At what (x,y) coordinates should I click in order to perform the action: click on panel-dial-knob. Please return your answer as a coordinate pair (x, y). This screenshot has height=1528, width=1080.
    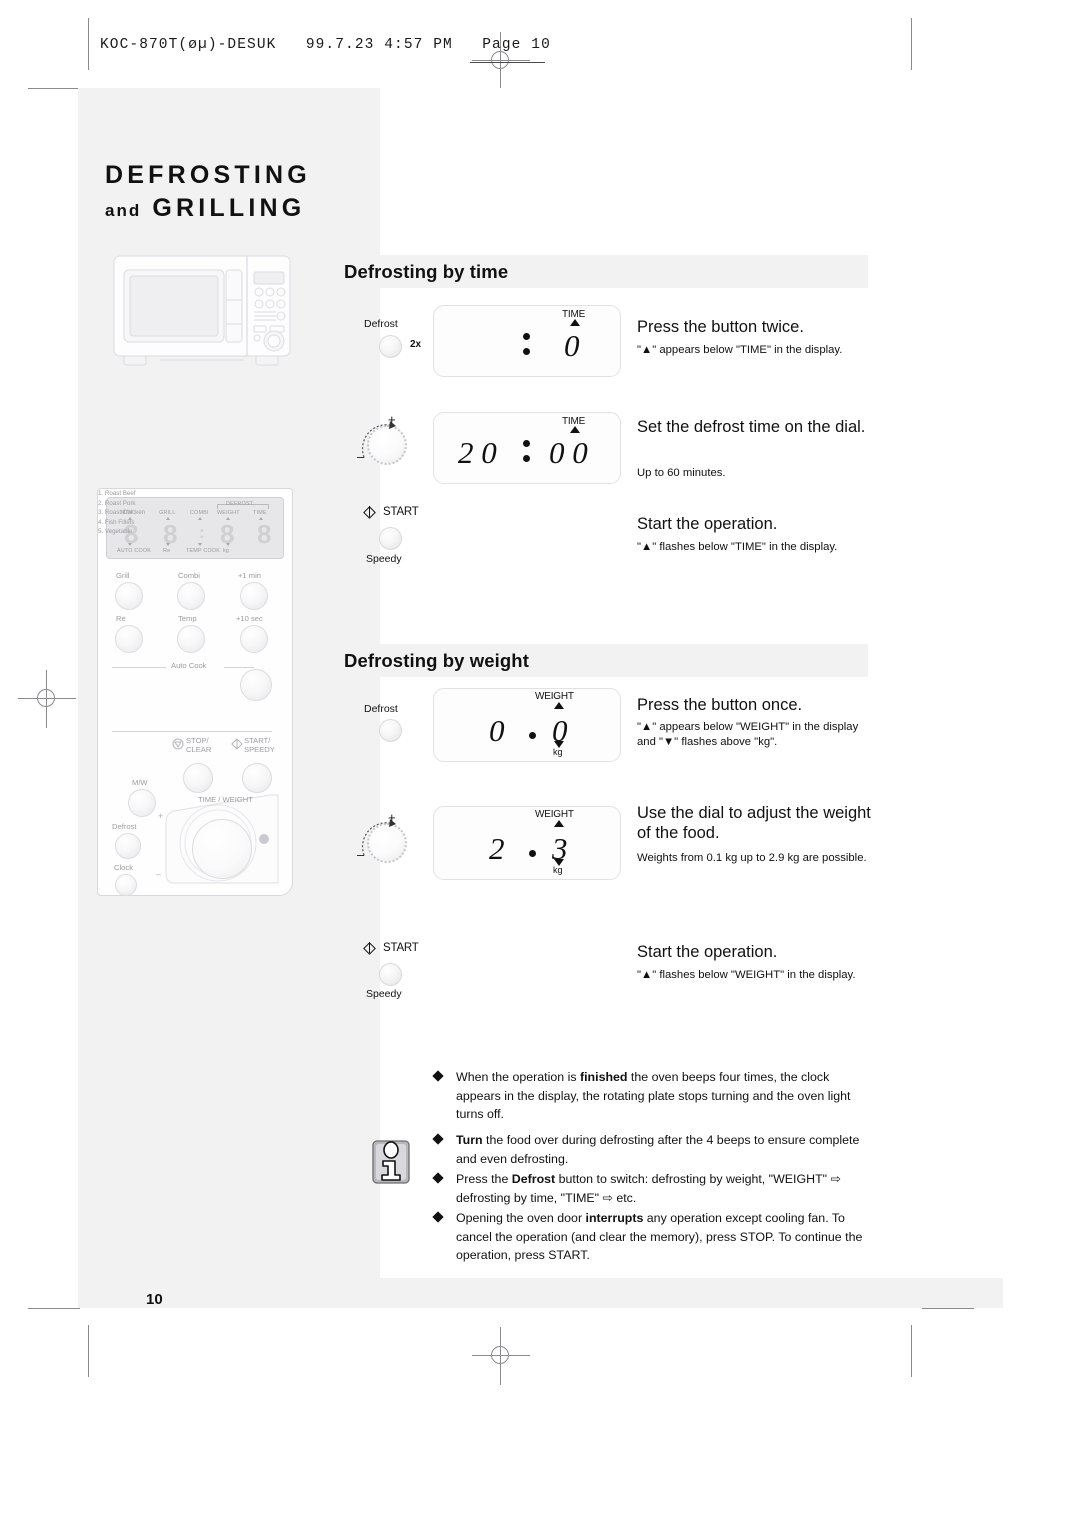
    Looking at the image, I should click on (222, 849).